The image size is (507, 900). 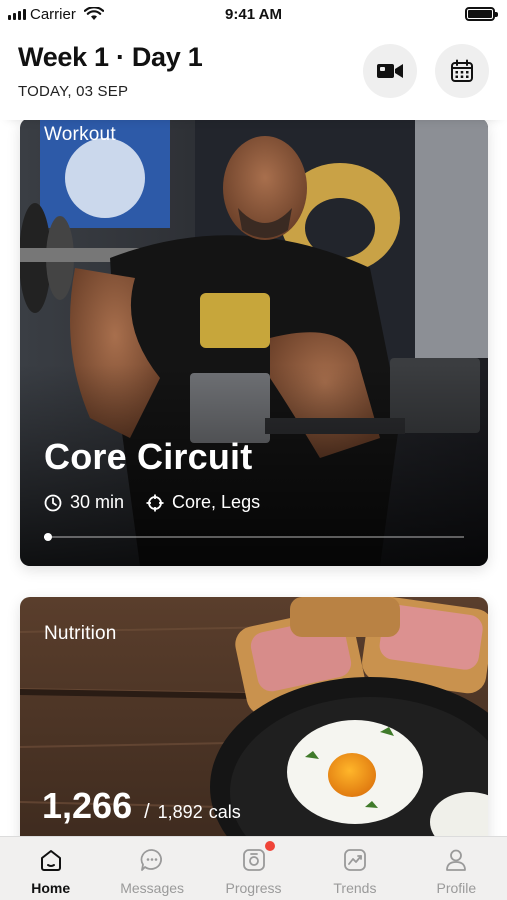 I want to click on tab-progress-label: Progress, so click(x=253, y=888).